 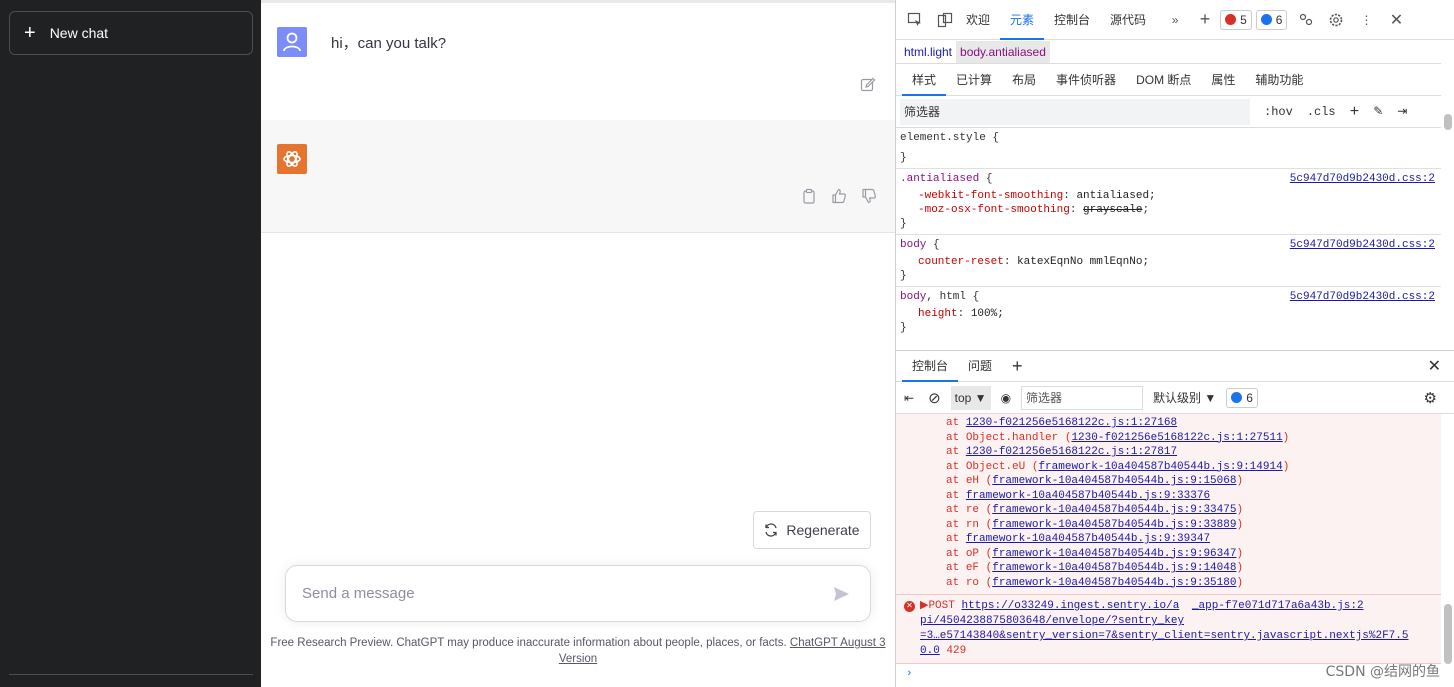 What do you see at coordinates (1163, 80) in the screenshot?
I see `subtab-dom-breakpoints: DOM 断点` at bounding box center [1163, 80].